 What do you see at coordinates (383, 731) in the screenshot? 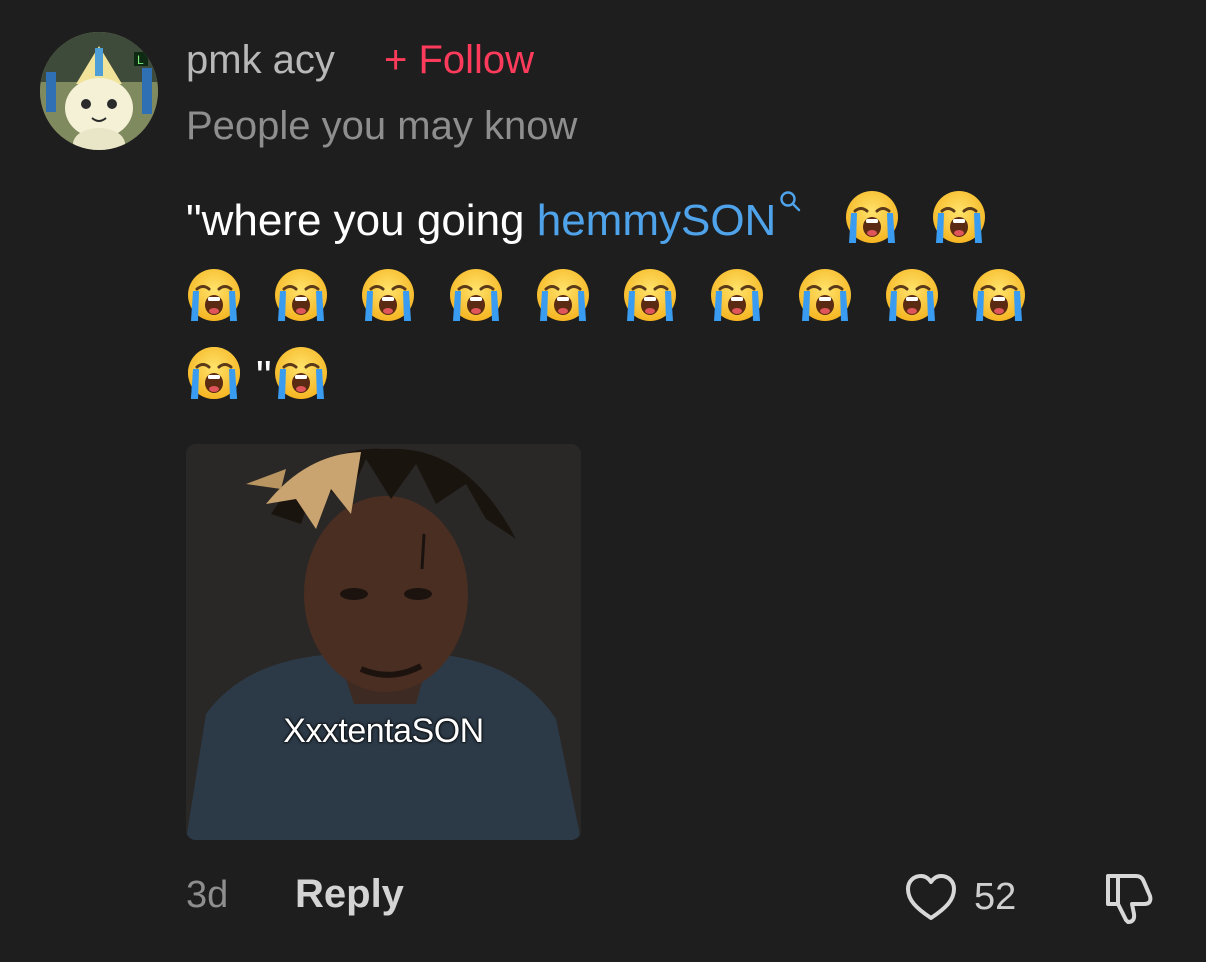
I see `image-caption: XxxtentaSON` at bounding box center [383, 731].